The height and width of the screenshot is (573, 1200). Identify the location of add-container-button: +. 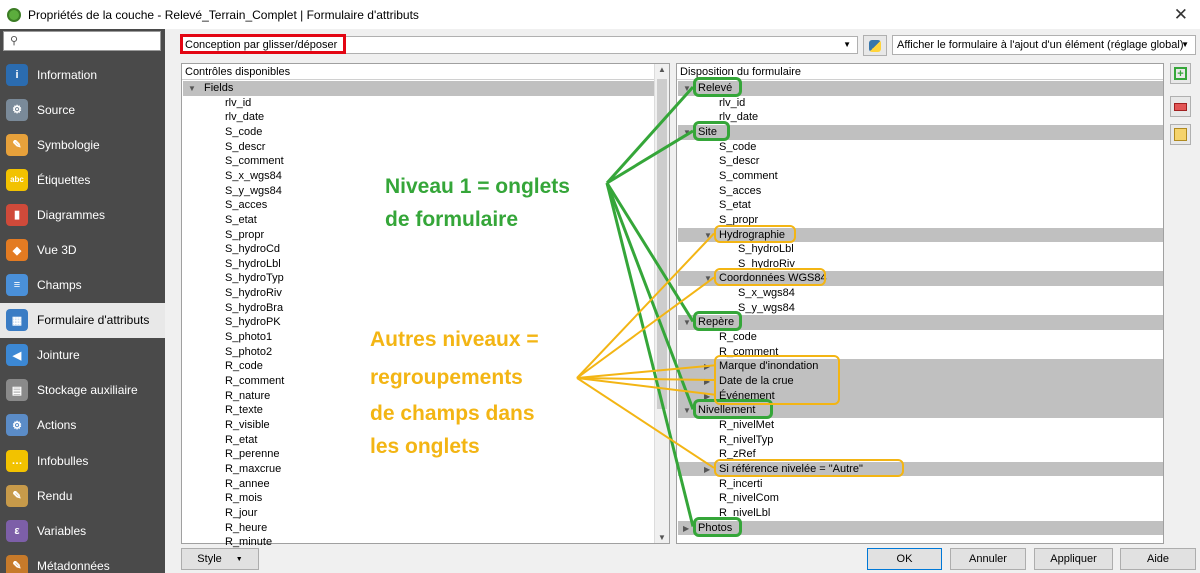
(1180, 73).